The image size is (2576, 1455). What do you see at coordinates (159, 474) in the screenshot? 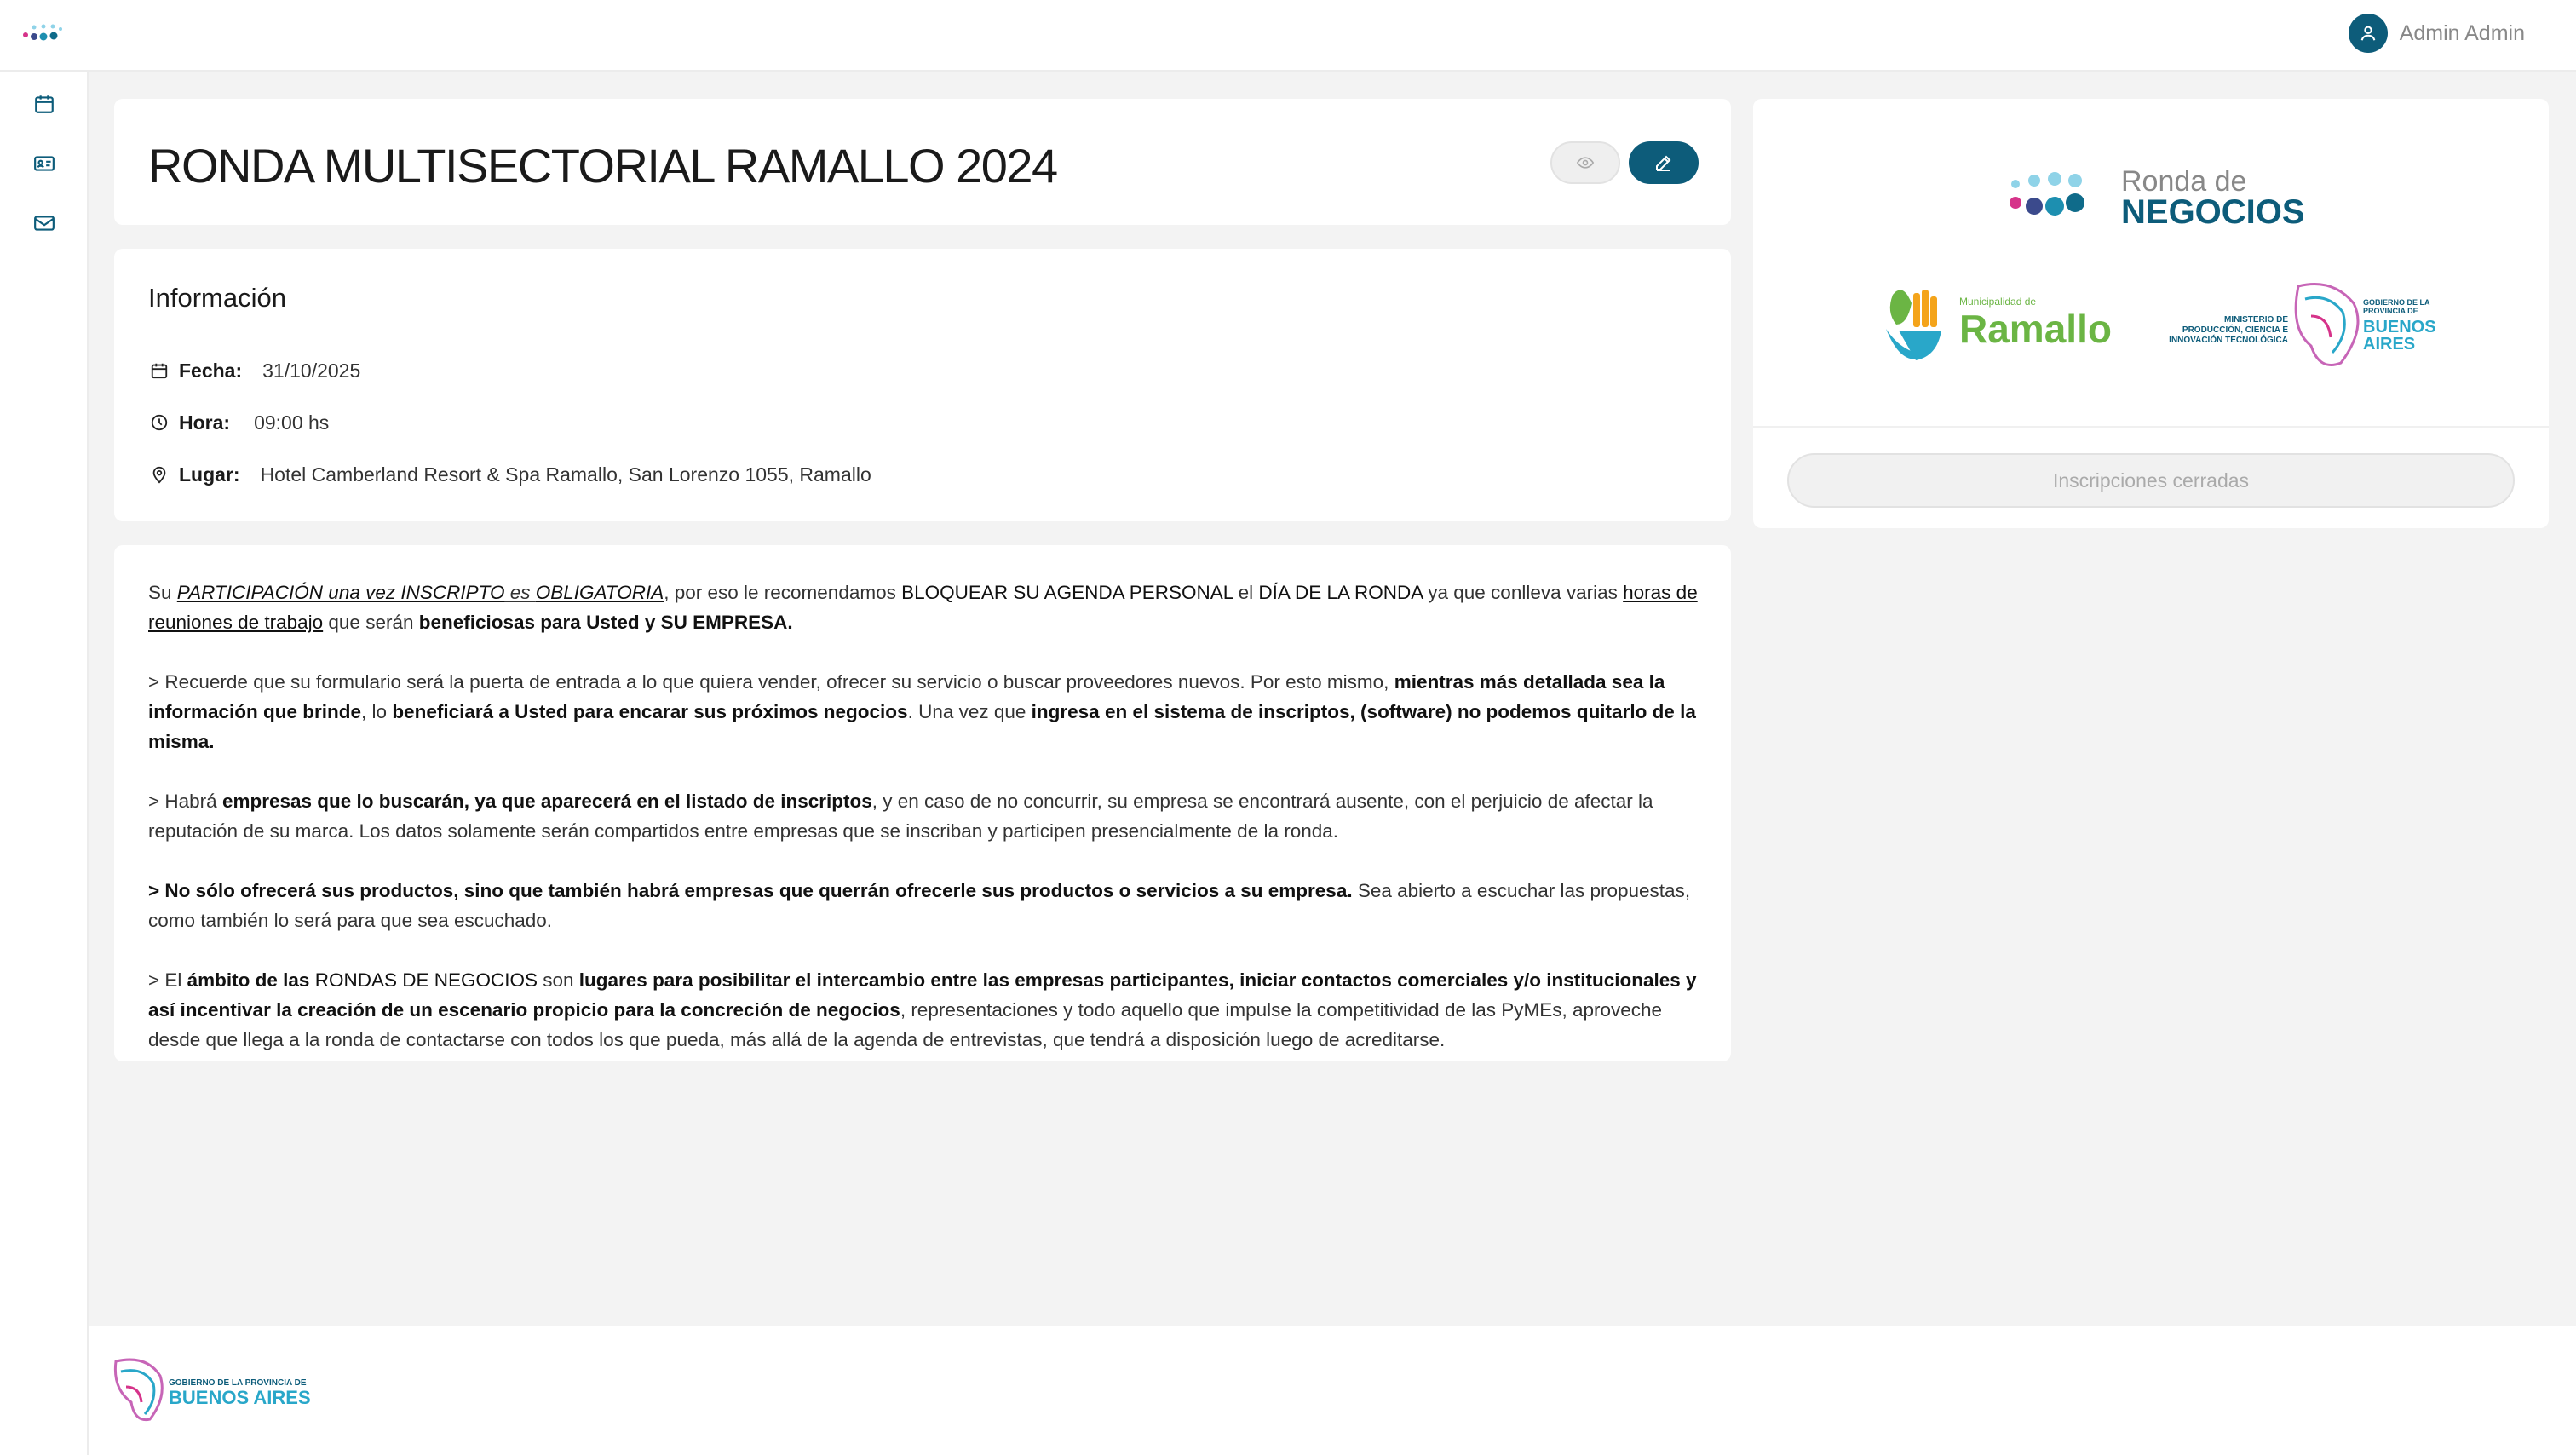
I see `map-pin-icon` at bounding box center [159, 474].